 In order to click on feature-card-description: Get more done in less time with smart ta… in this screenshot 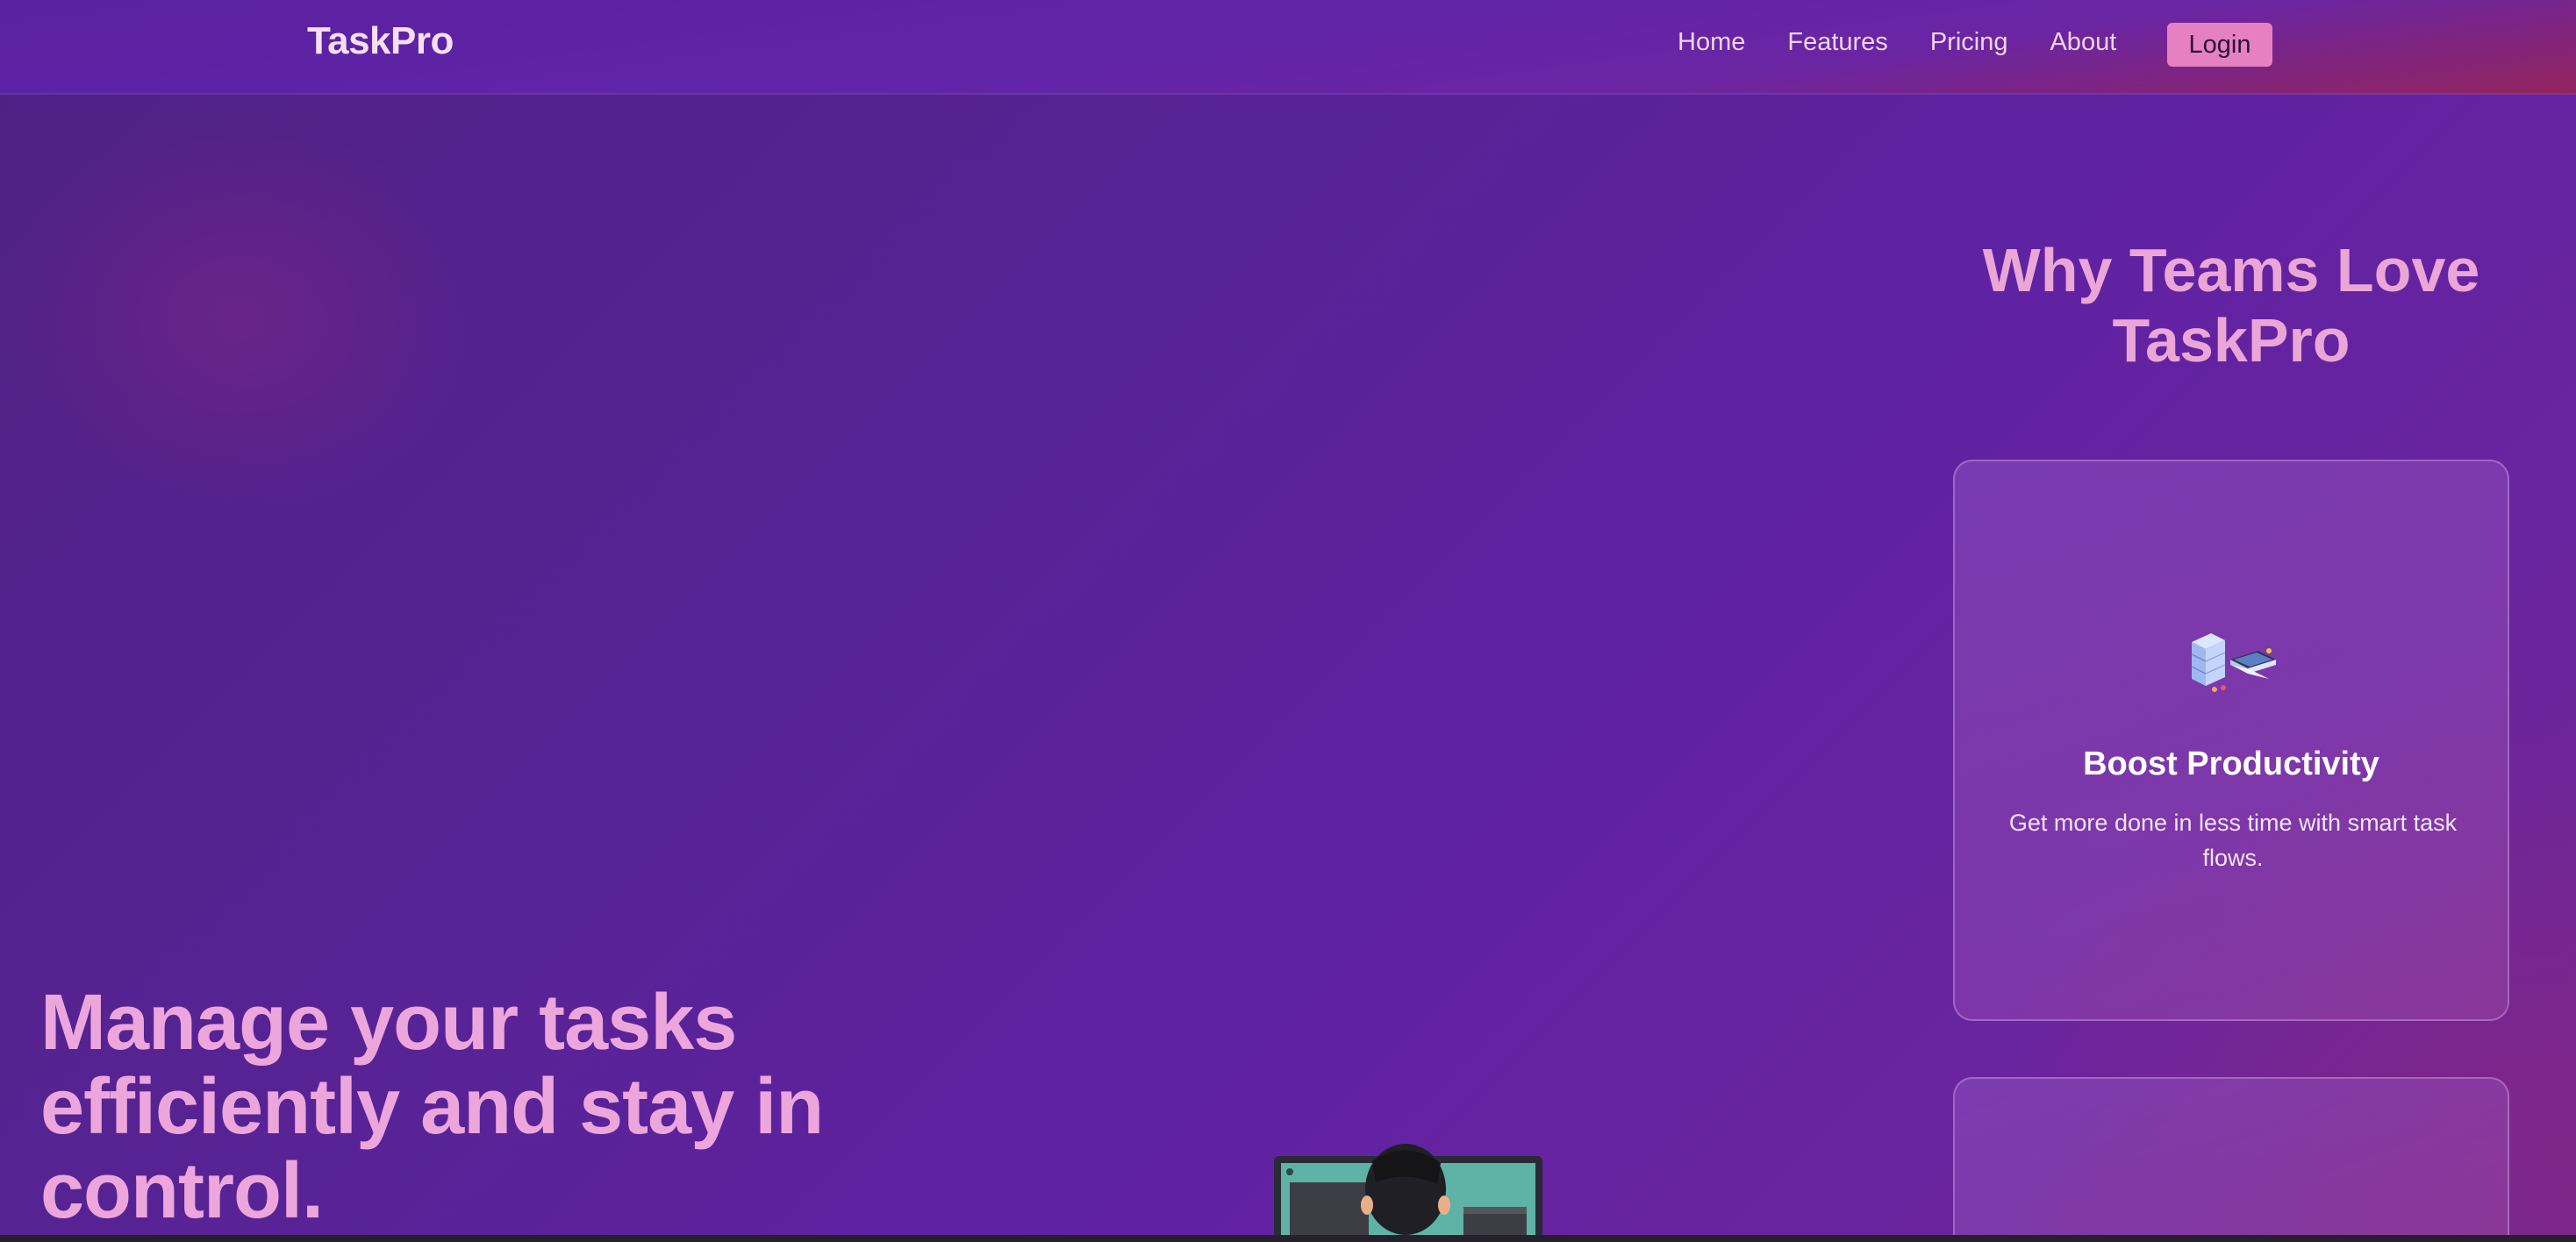, I will do `click(2233, 840)`.